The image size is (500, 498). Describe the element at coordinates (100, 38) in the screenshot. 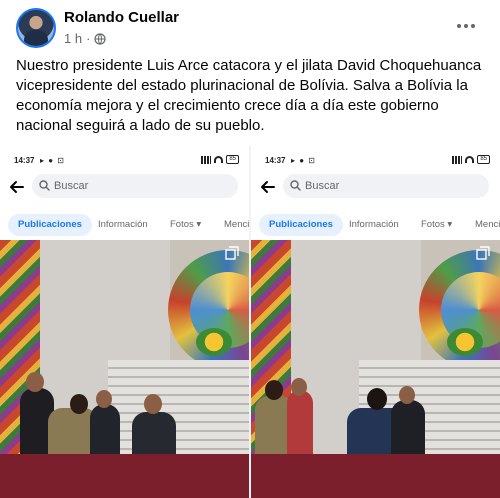

I see `globe-icon` at that location.